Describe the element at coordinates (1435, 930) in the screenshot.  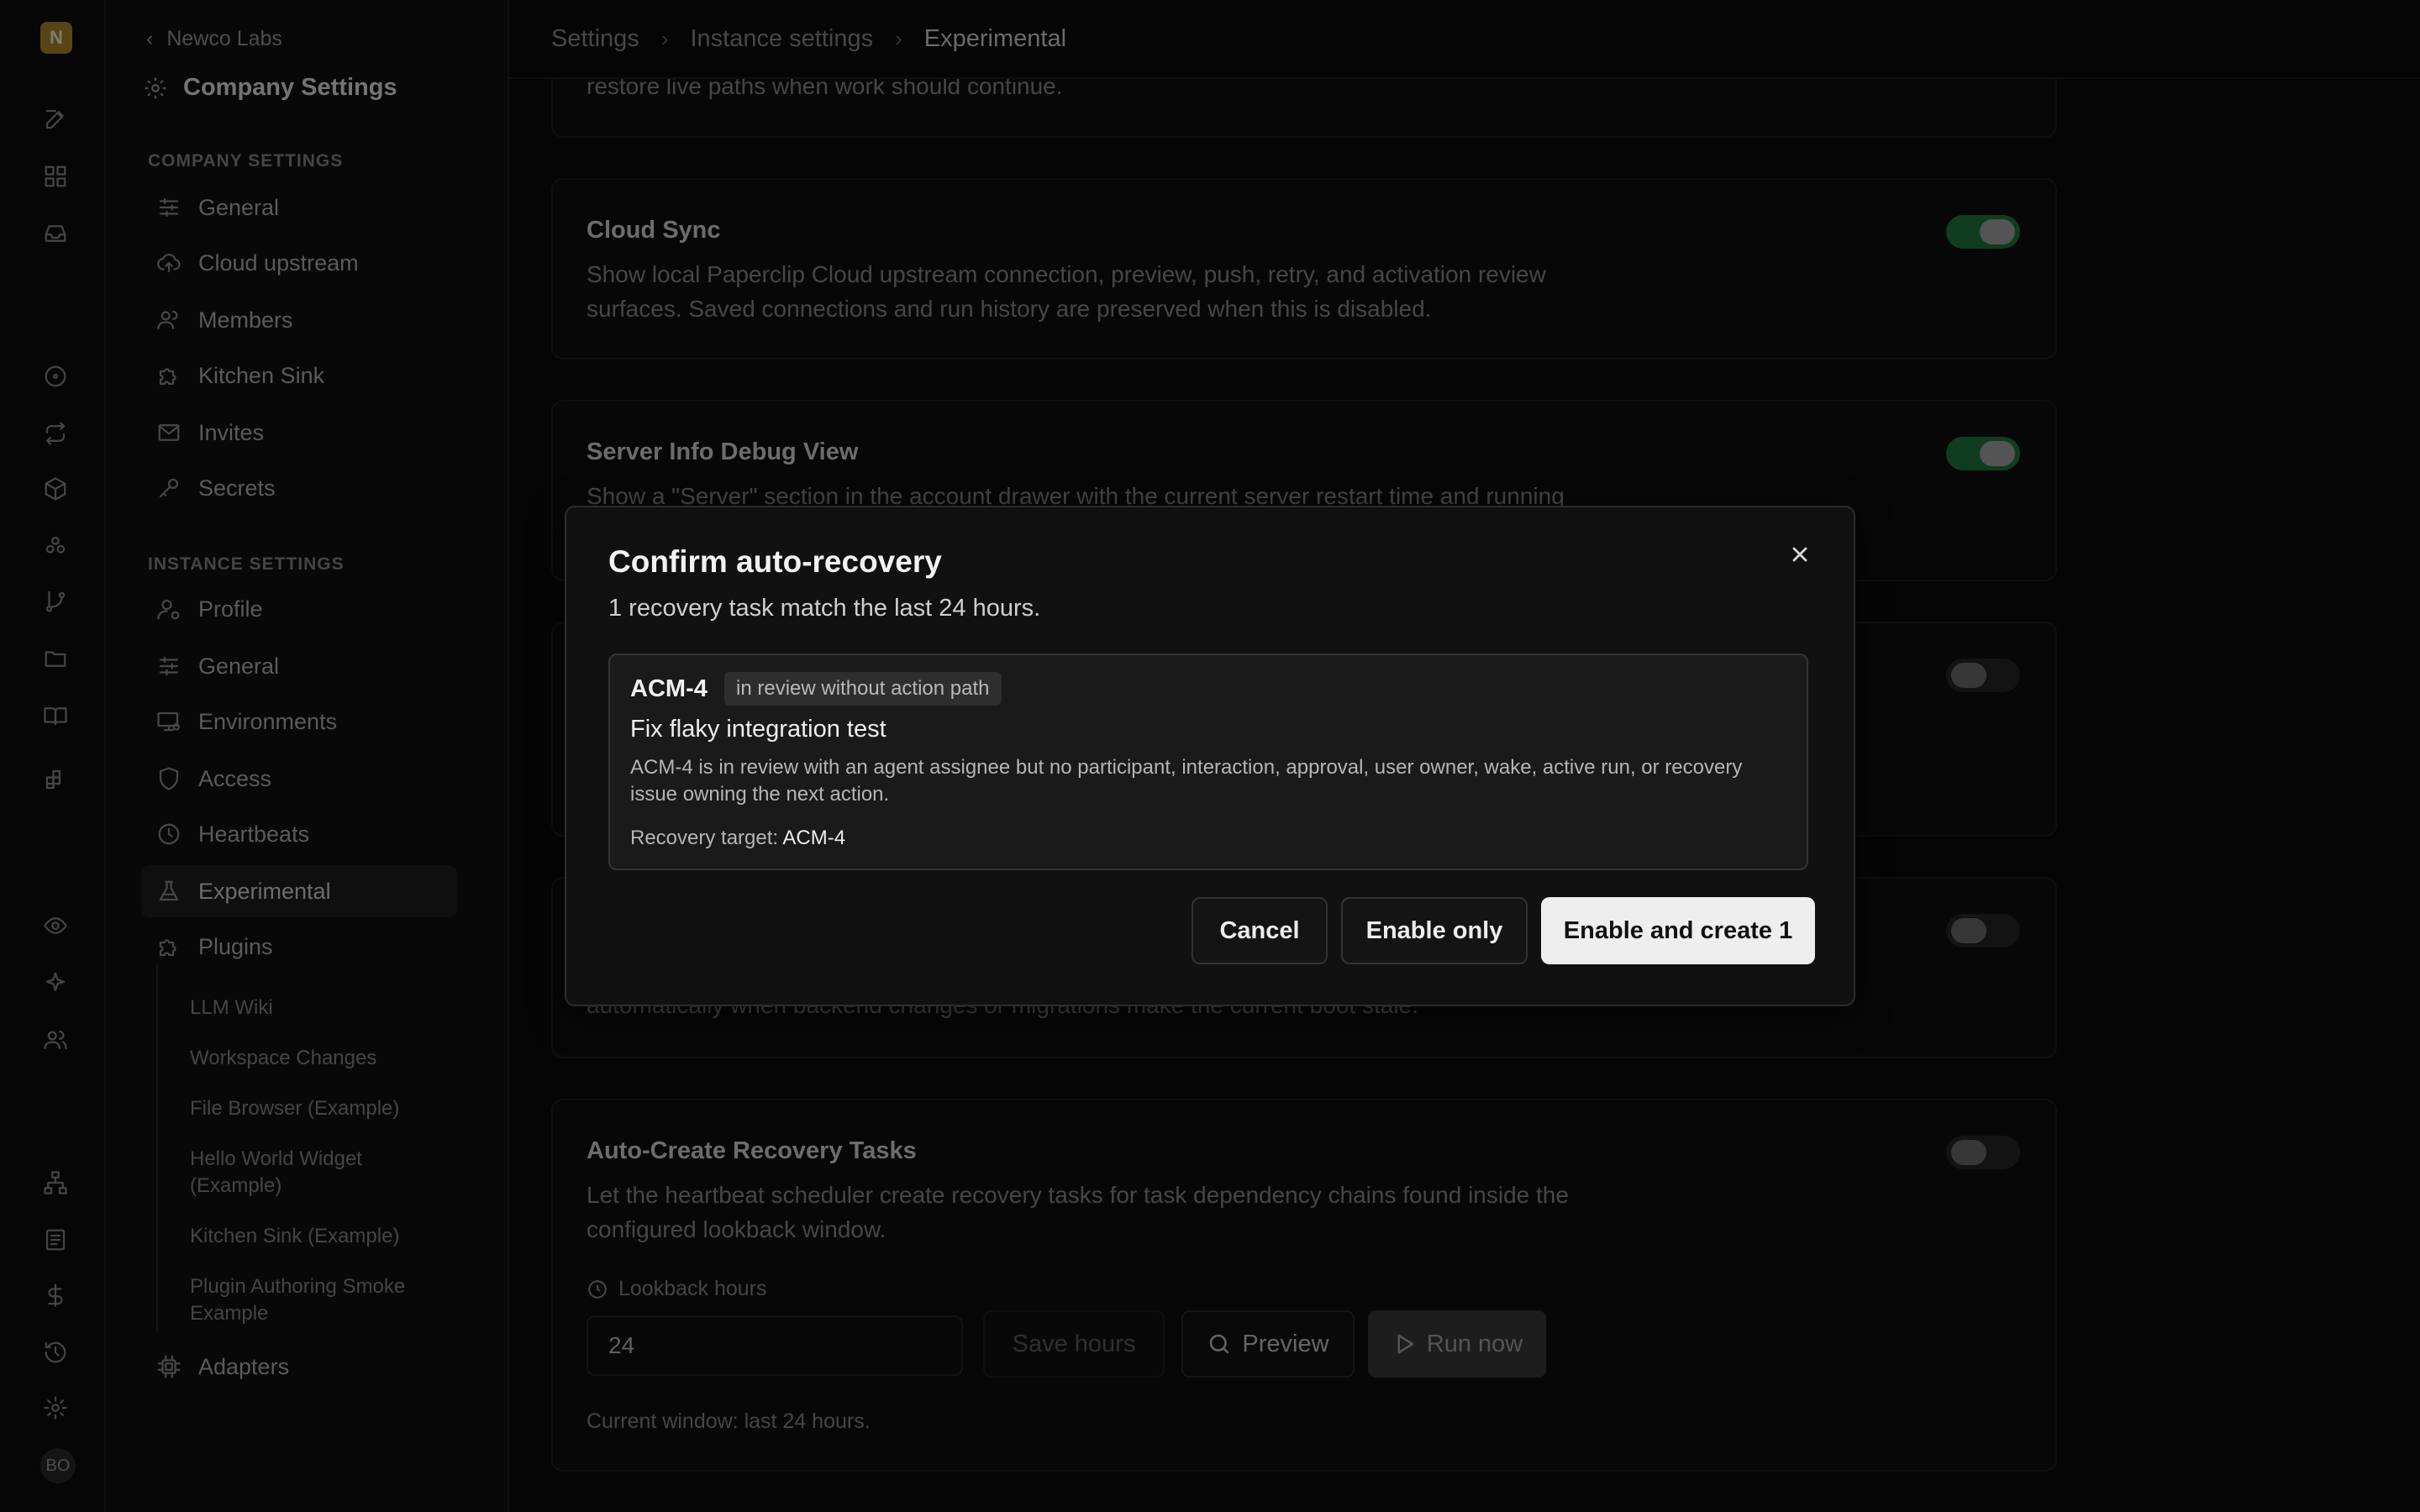
I see `enable-only-button: Enable only` at that location.